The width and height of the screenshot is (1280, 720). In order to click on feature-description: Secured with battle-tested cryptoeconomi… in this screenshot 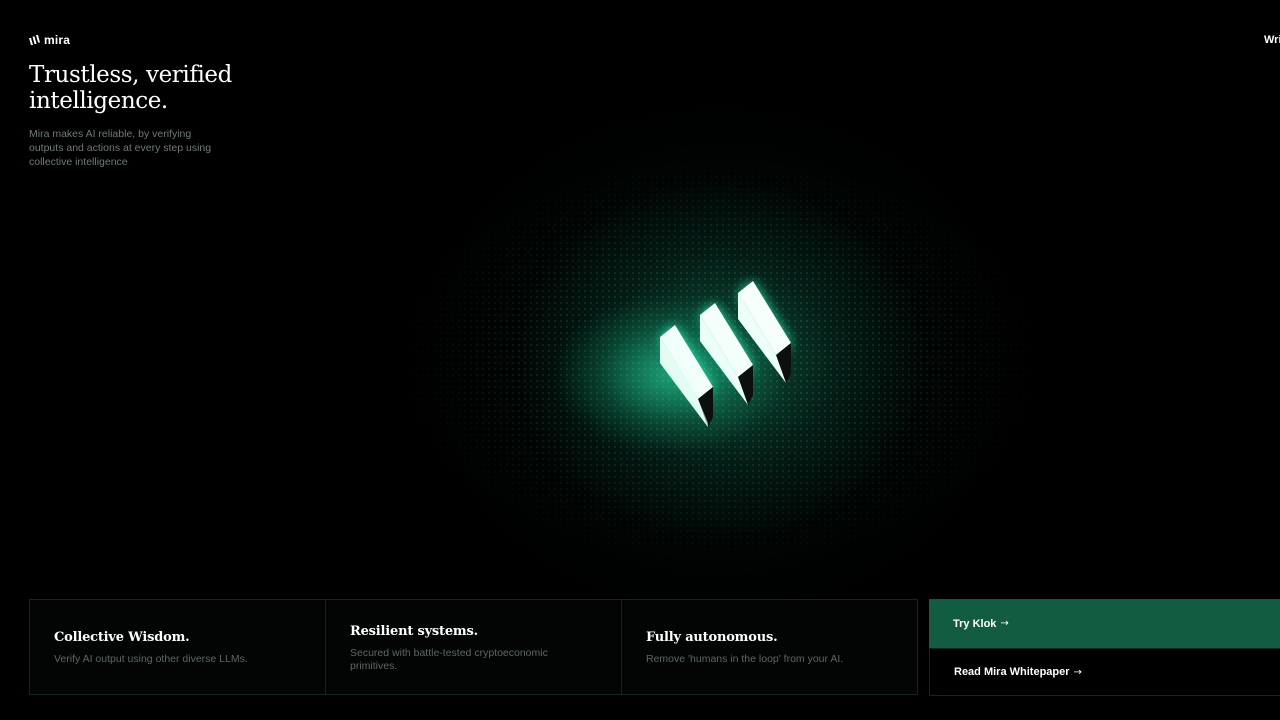, I will do `click(449, 659)`.